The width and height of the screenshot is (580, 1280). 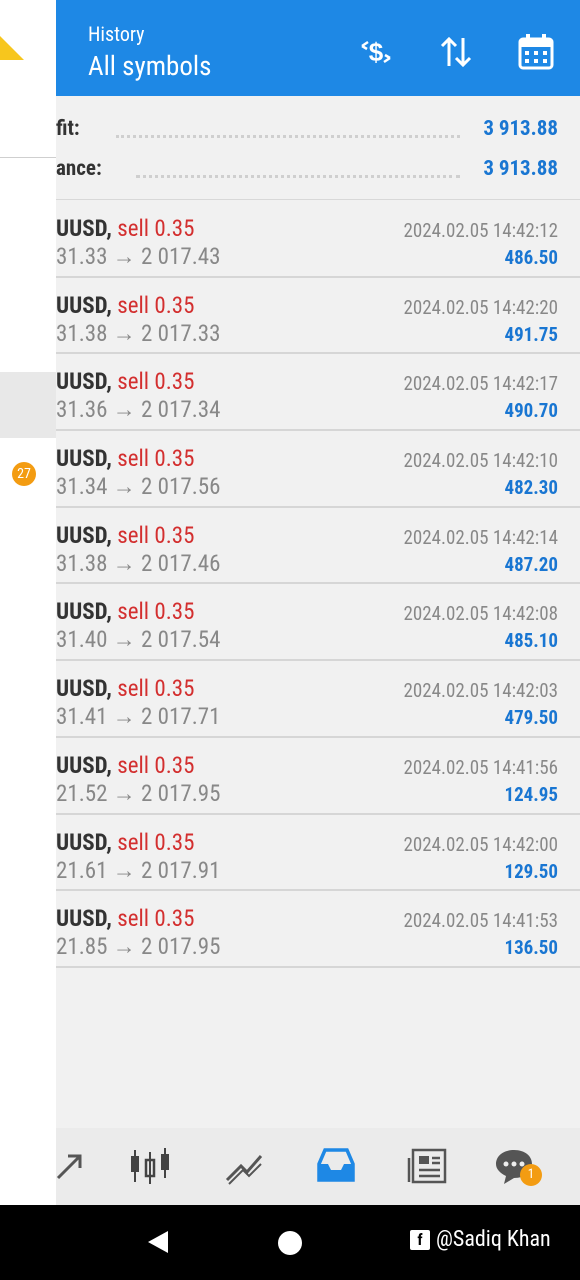 What do you see at coordinates (520, 129) in the screenshot?
I see `profit-value: 3 913.88` at bounding box center [520, 129].